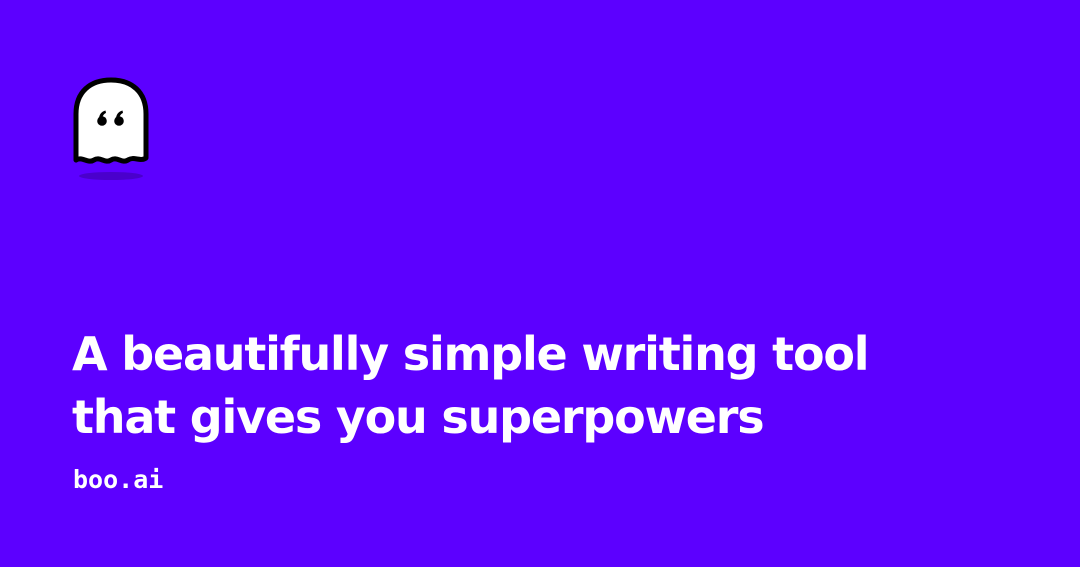 This screenshot has height=567, width=1080. Describe the element at coordinates (471, 354) in the screenshot. I see `headline-line-1: A beautifully simple writing tool` at that location.